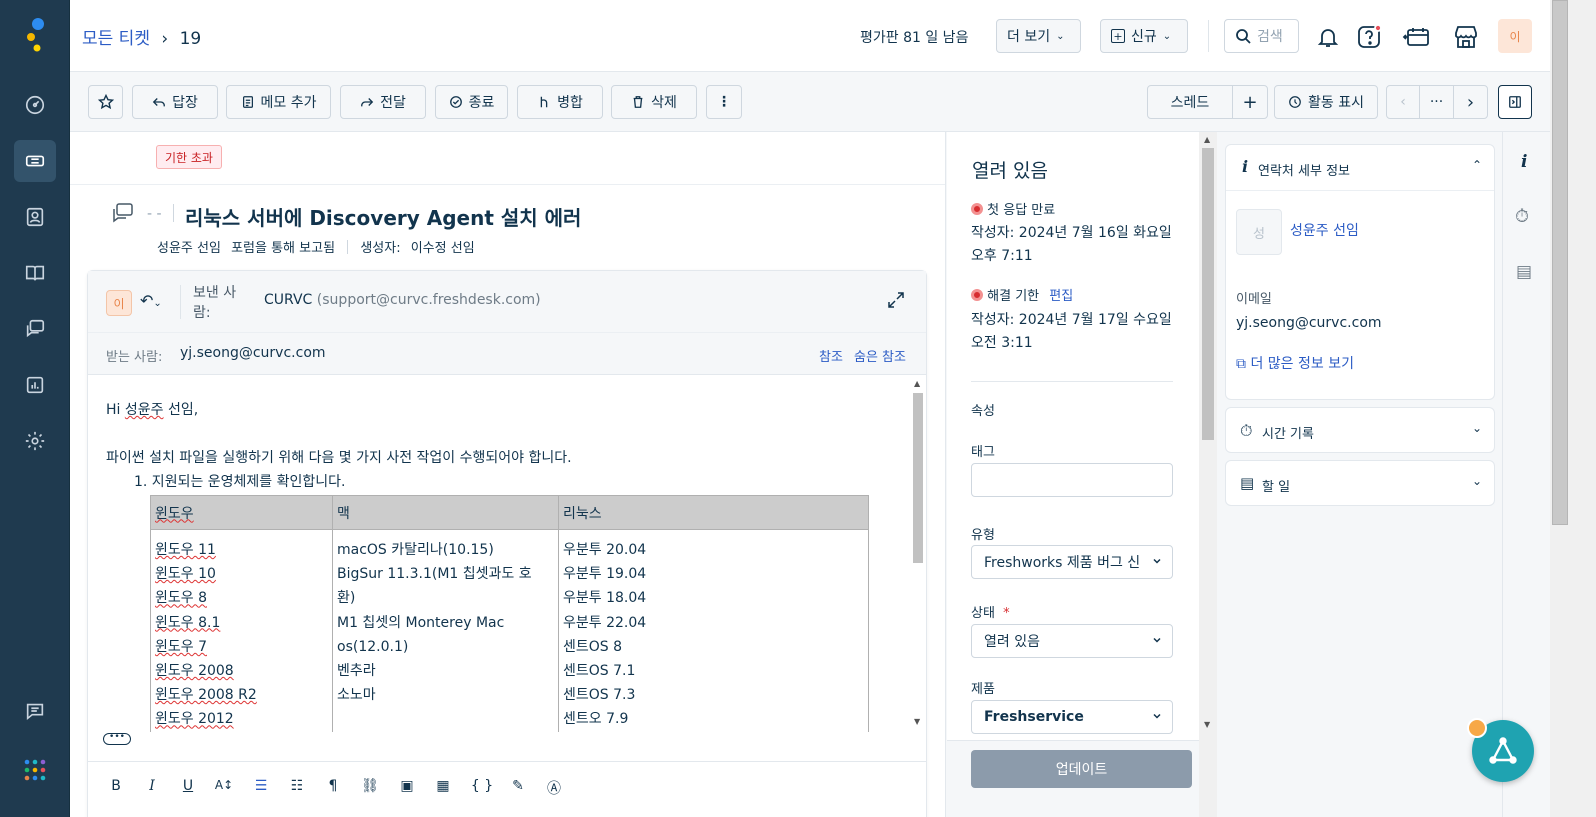  What do you see at coordinates (880, 355) in the screenshot?
I see `bcc-link: 숨은 참조` at bounding box center [880, 355].